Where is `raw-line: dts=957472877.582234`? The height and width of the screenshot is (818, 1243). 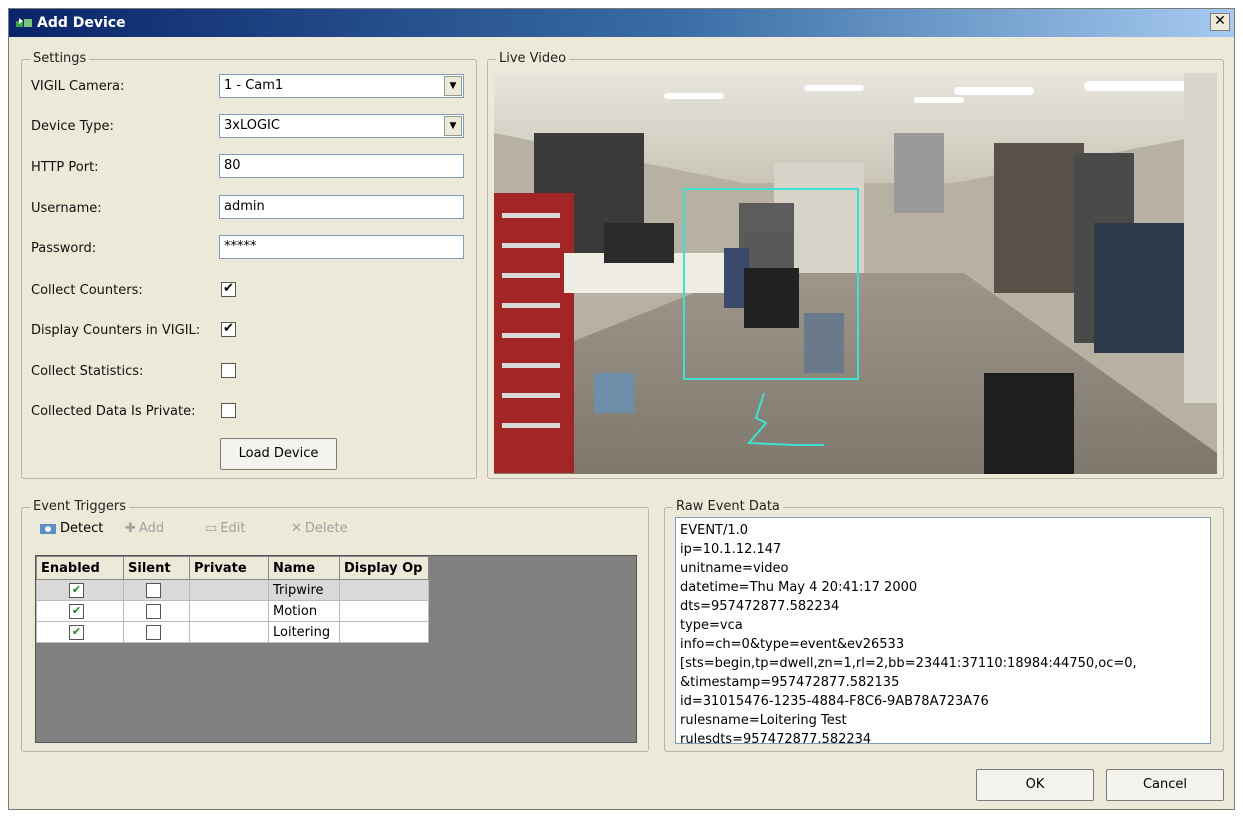
raw-line: dts=957472877.582234 is located at coordinates (760, 606).